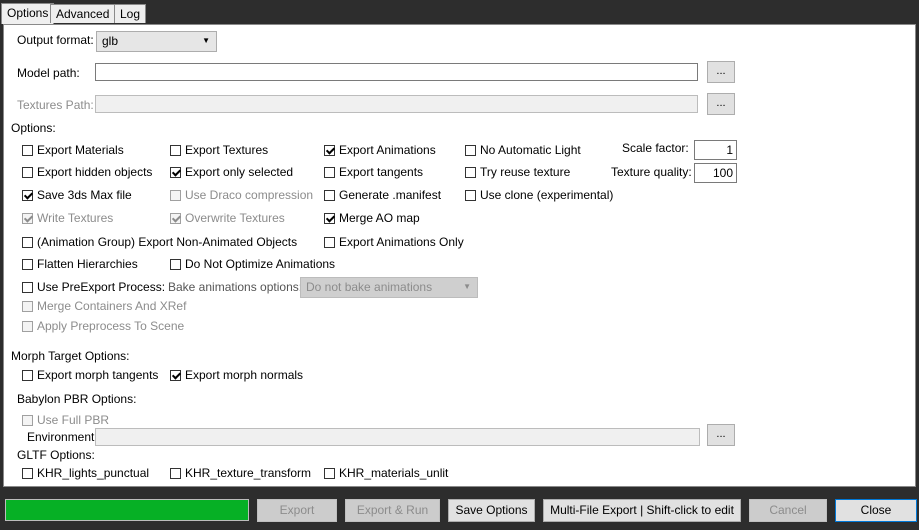 This screenshot has height=530, width=919. What do you see at coordinates (392, 510) in the screenshot?
I see `export-and-run-button: Export & Run` at bounding box center [392, 510].